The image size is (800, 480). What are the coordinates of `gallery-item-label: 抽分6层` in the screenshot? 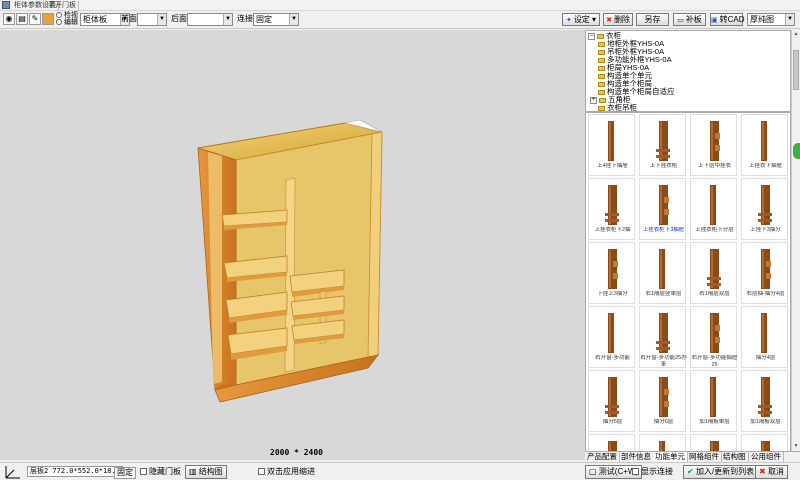 It's located at (663, 422).